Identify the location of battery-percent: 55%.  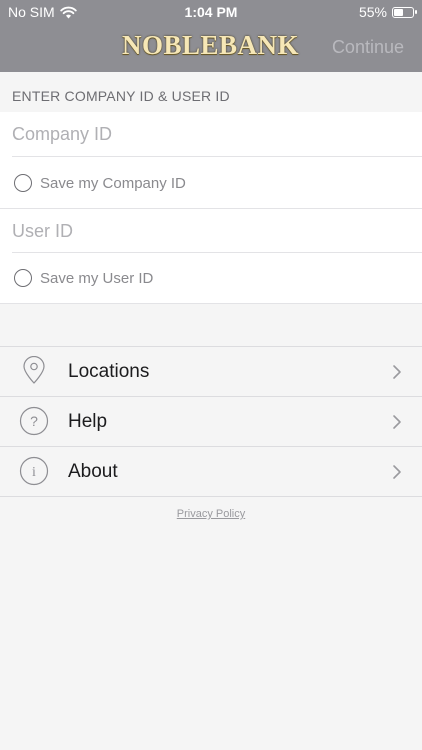
(372, 12).